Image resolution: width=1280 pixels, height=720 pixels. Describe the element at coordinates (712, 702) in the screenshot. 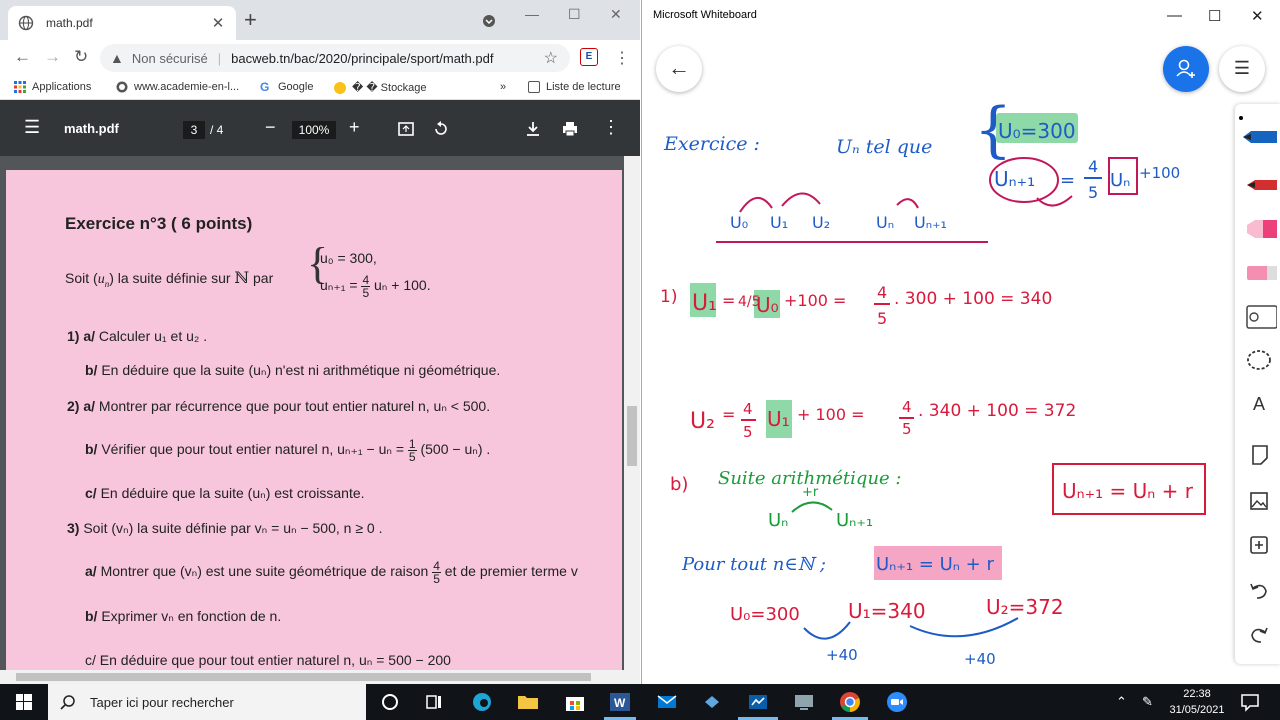

I see `app-icon` at that location.